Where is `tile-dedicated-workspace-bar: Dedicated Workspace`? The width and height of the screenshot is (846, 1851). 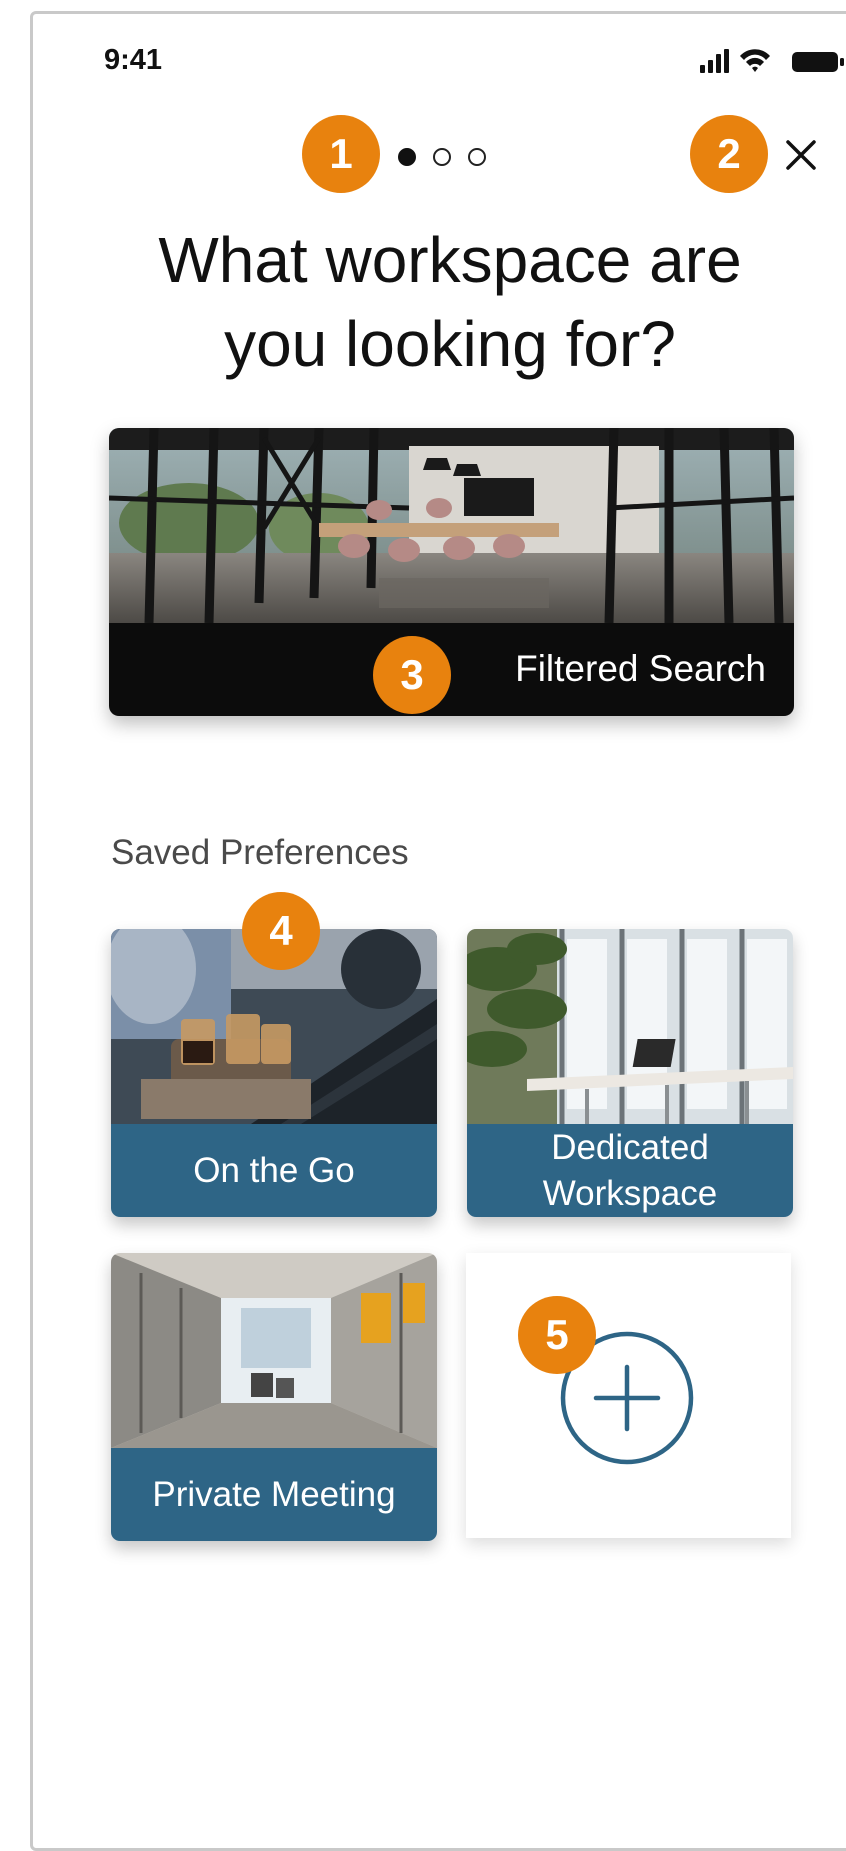 tile-dedicated-workspace-bar: Dedicated Workspace is located at coordinates (630, 1170).